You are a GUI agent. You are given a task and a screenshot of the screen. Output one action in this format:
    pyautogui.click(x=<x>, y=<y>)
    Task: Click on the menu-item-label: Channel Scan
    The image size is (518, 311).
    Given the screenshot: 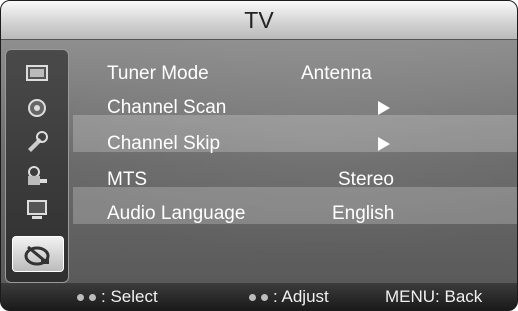 What is the action you would take?
    pyautogui.click(x=167, y=107)
    